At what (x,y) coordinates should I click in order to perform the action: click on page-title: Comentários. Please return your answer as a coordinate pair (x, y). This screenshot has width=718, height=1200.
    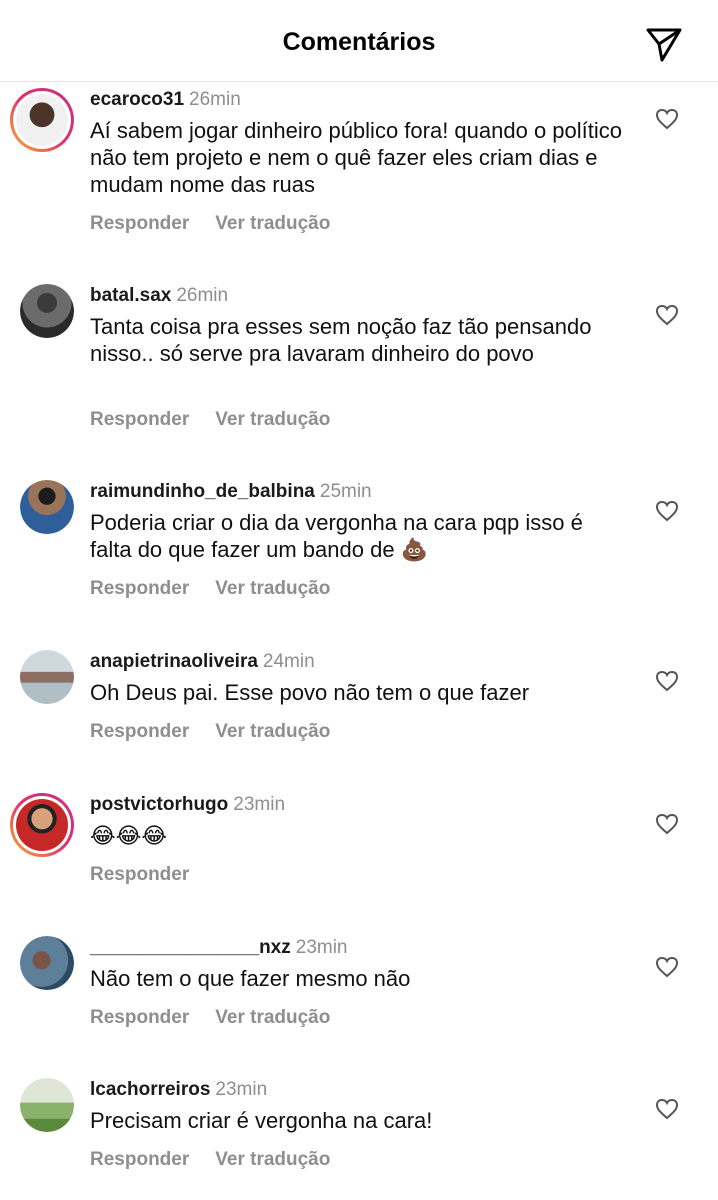
    Looking at the image, I should click on (359, 42).